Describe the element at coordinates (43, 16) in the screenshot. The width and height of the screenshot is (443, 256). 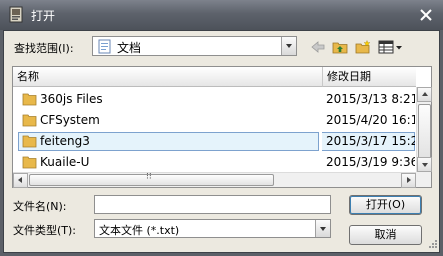
I see `window-title: 打开` at that location.